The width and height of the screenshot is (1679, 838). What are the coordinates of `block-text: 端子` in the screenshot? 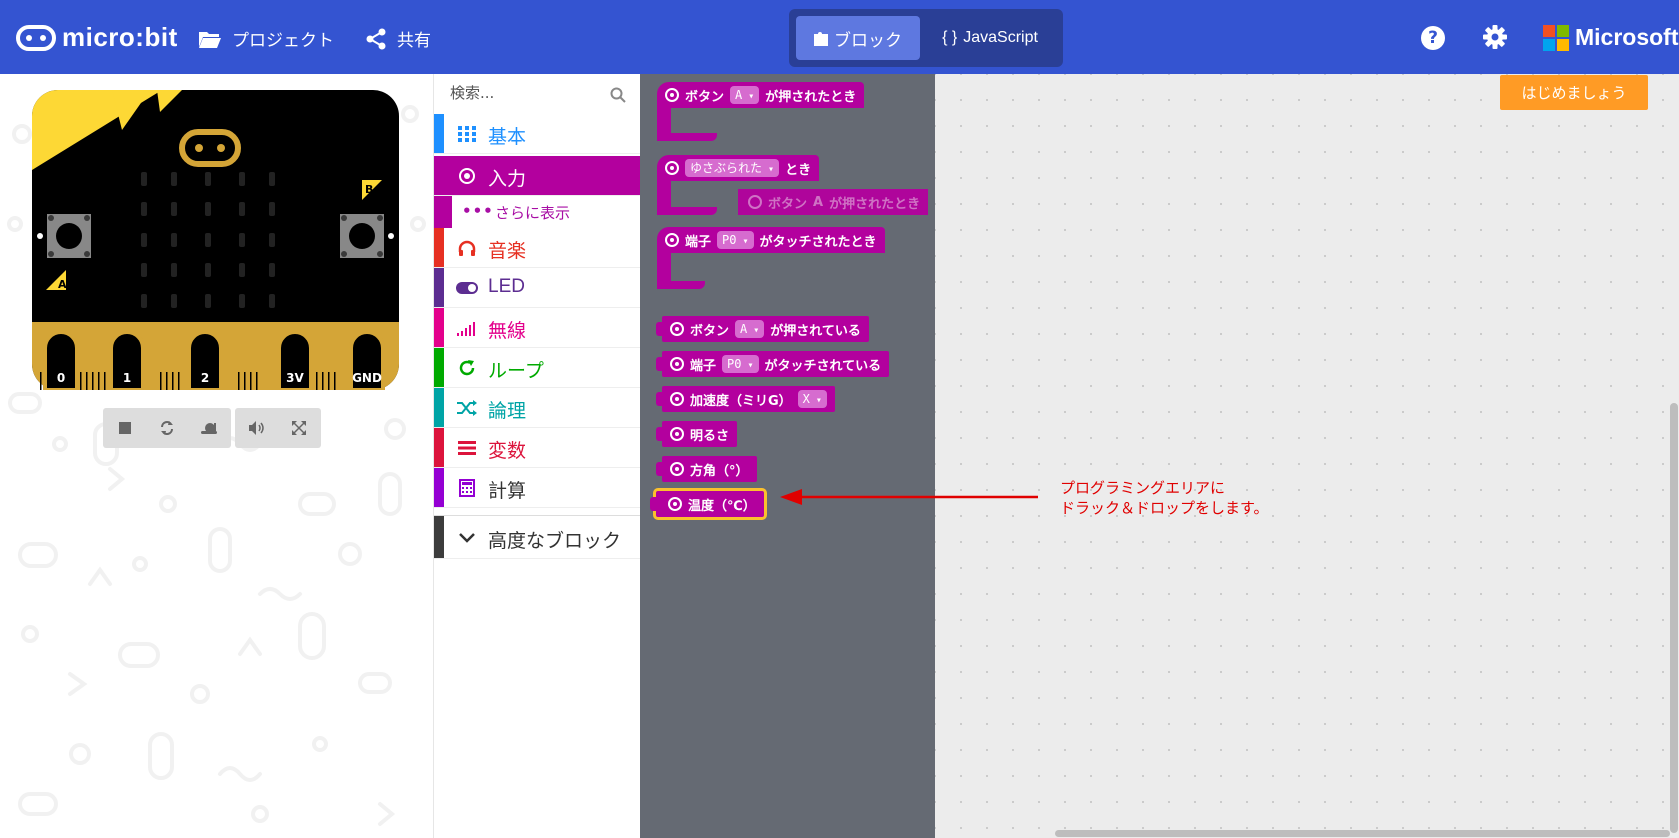 It's located at (703, 366).